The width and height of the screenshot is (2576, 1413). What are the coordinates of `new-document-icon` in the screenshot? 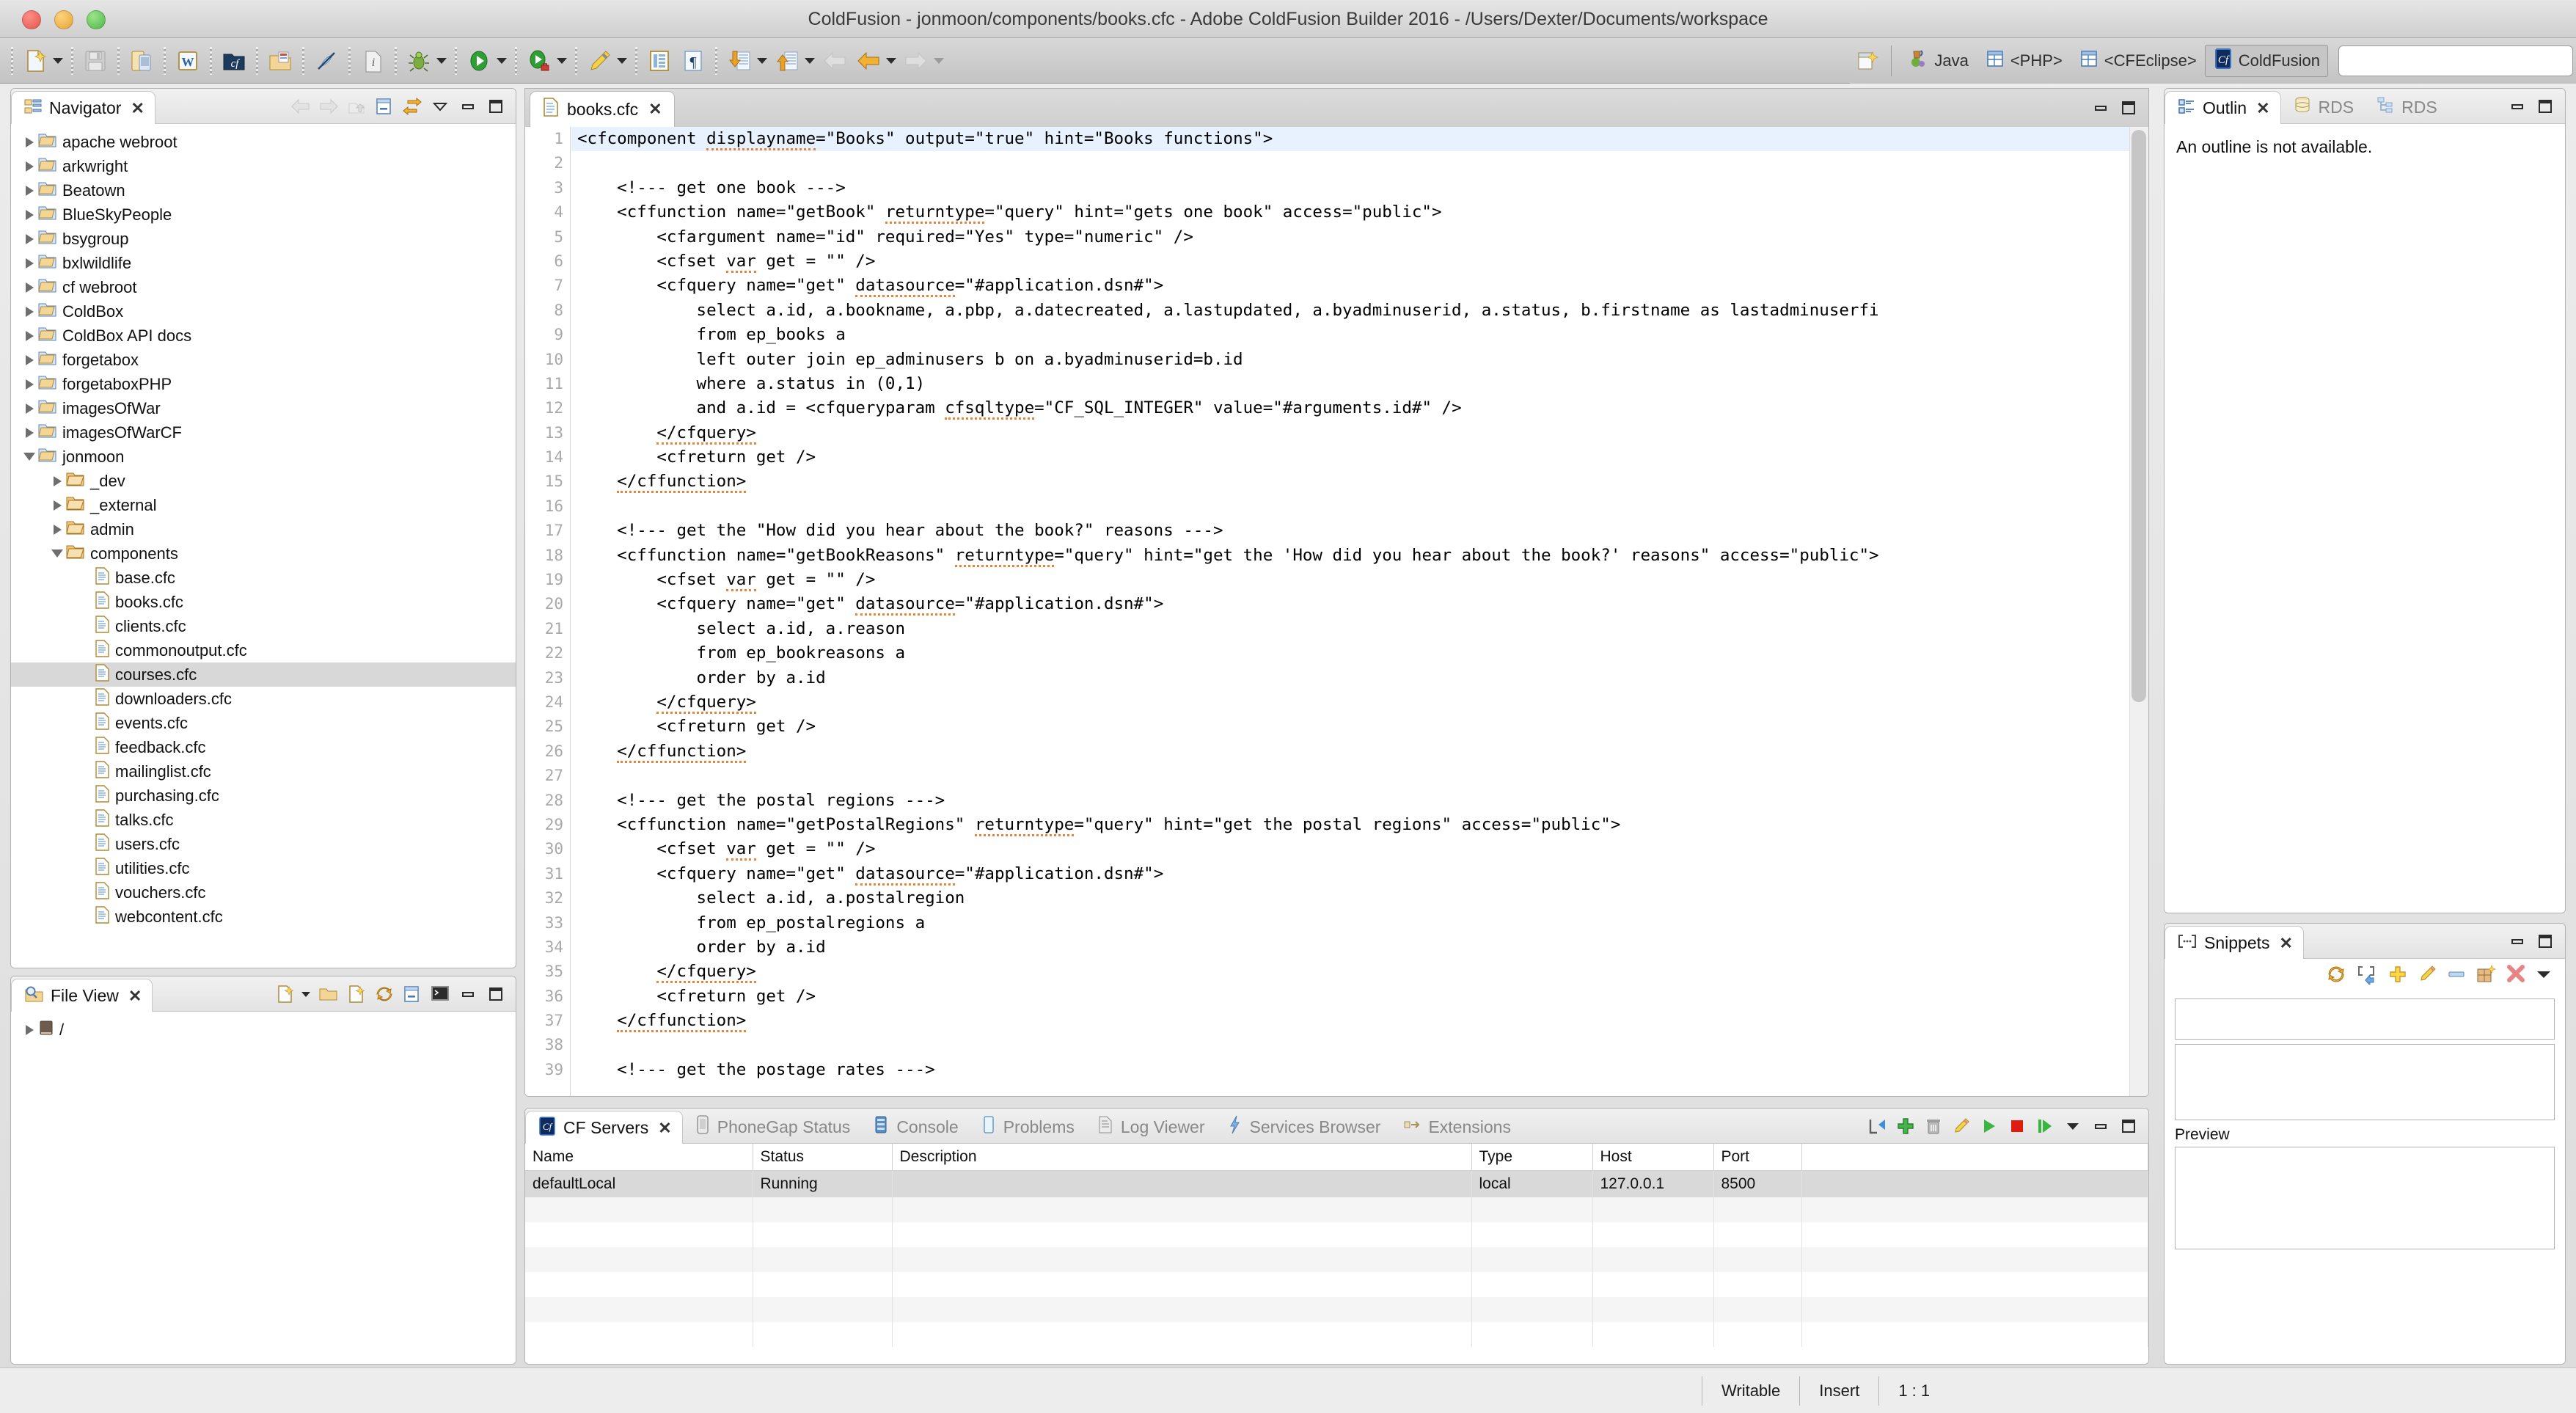 It's located at (356, 994).